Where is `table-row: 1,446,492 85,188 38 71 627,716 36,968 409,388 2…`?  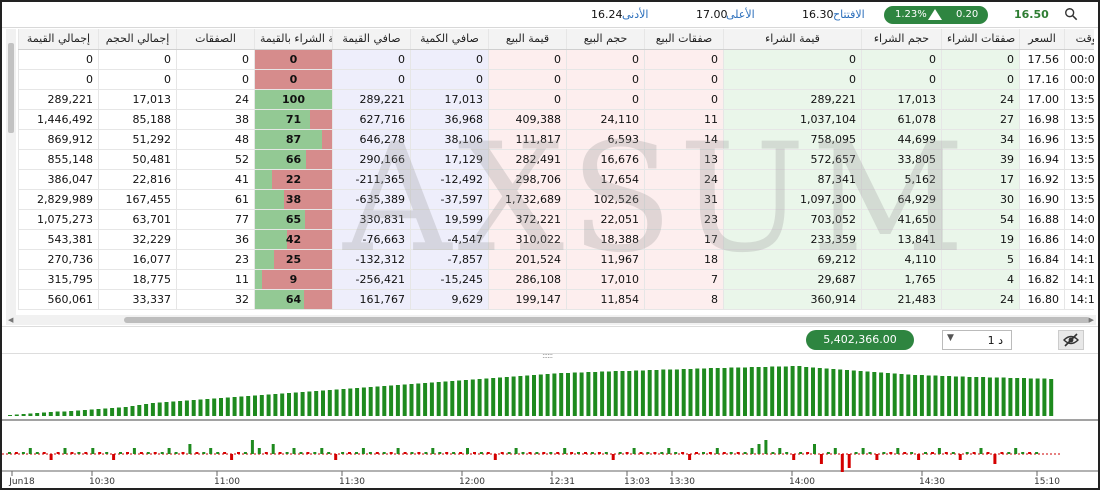 table-row: 1,446,492 85,188 38 71 627,716 36,968 409,388 2… is located at coordinates (556, 119).